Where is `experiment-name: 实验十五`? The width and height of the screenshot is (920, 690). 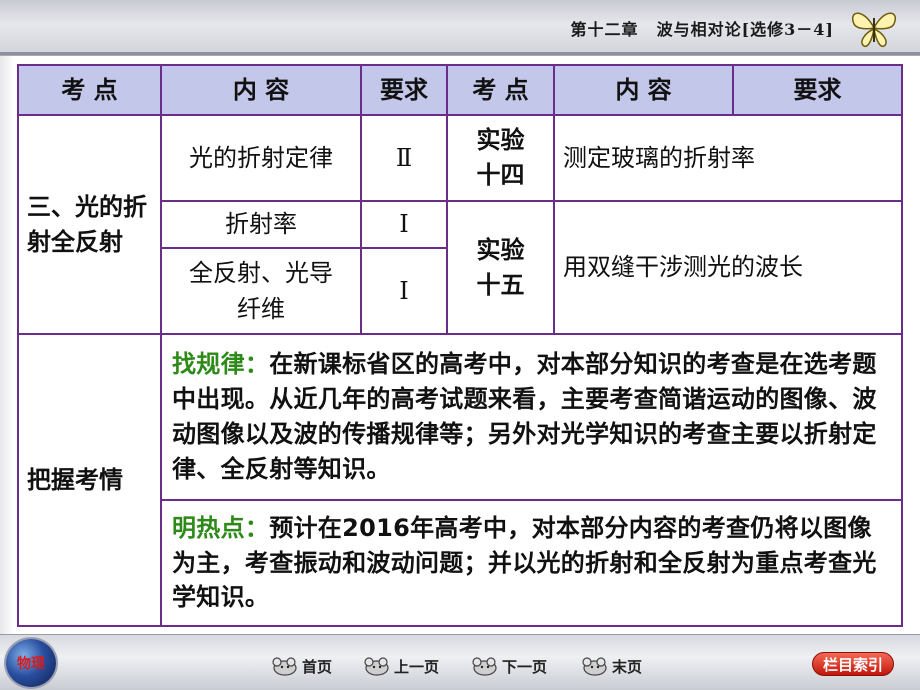 experiment-name: 实验十五 is located at coordinates (500, 267).